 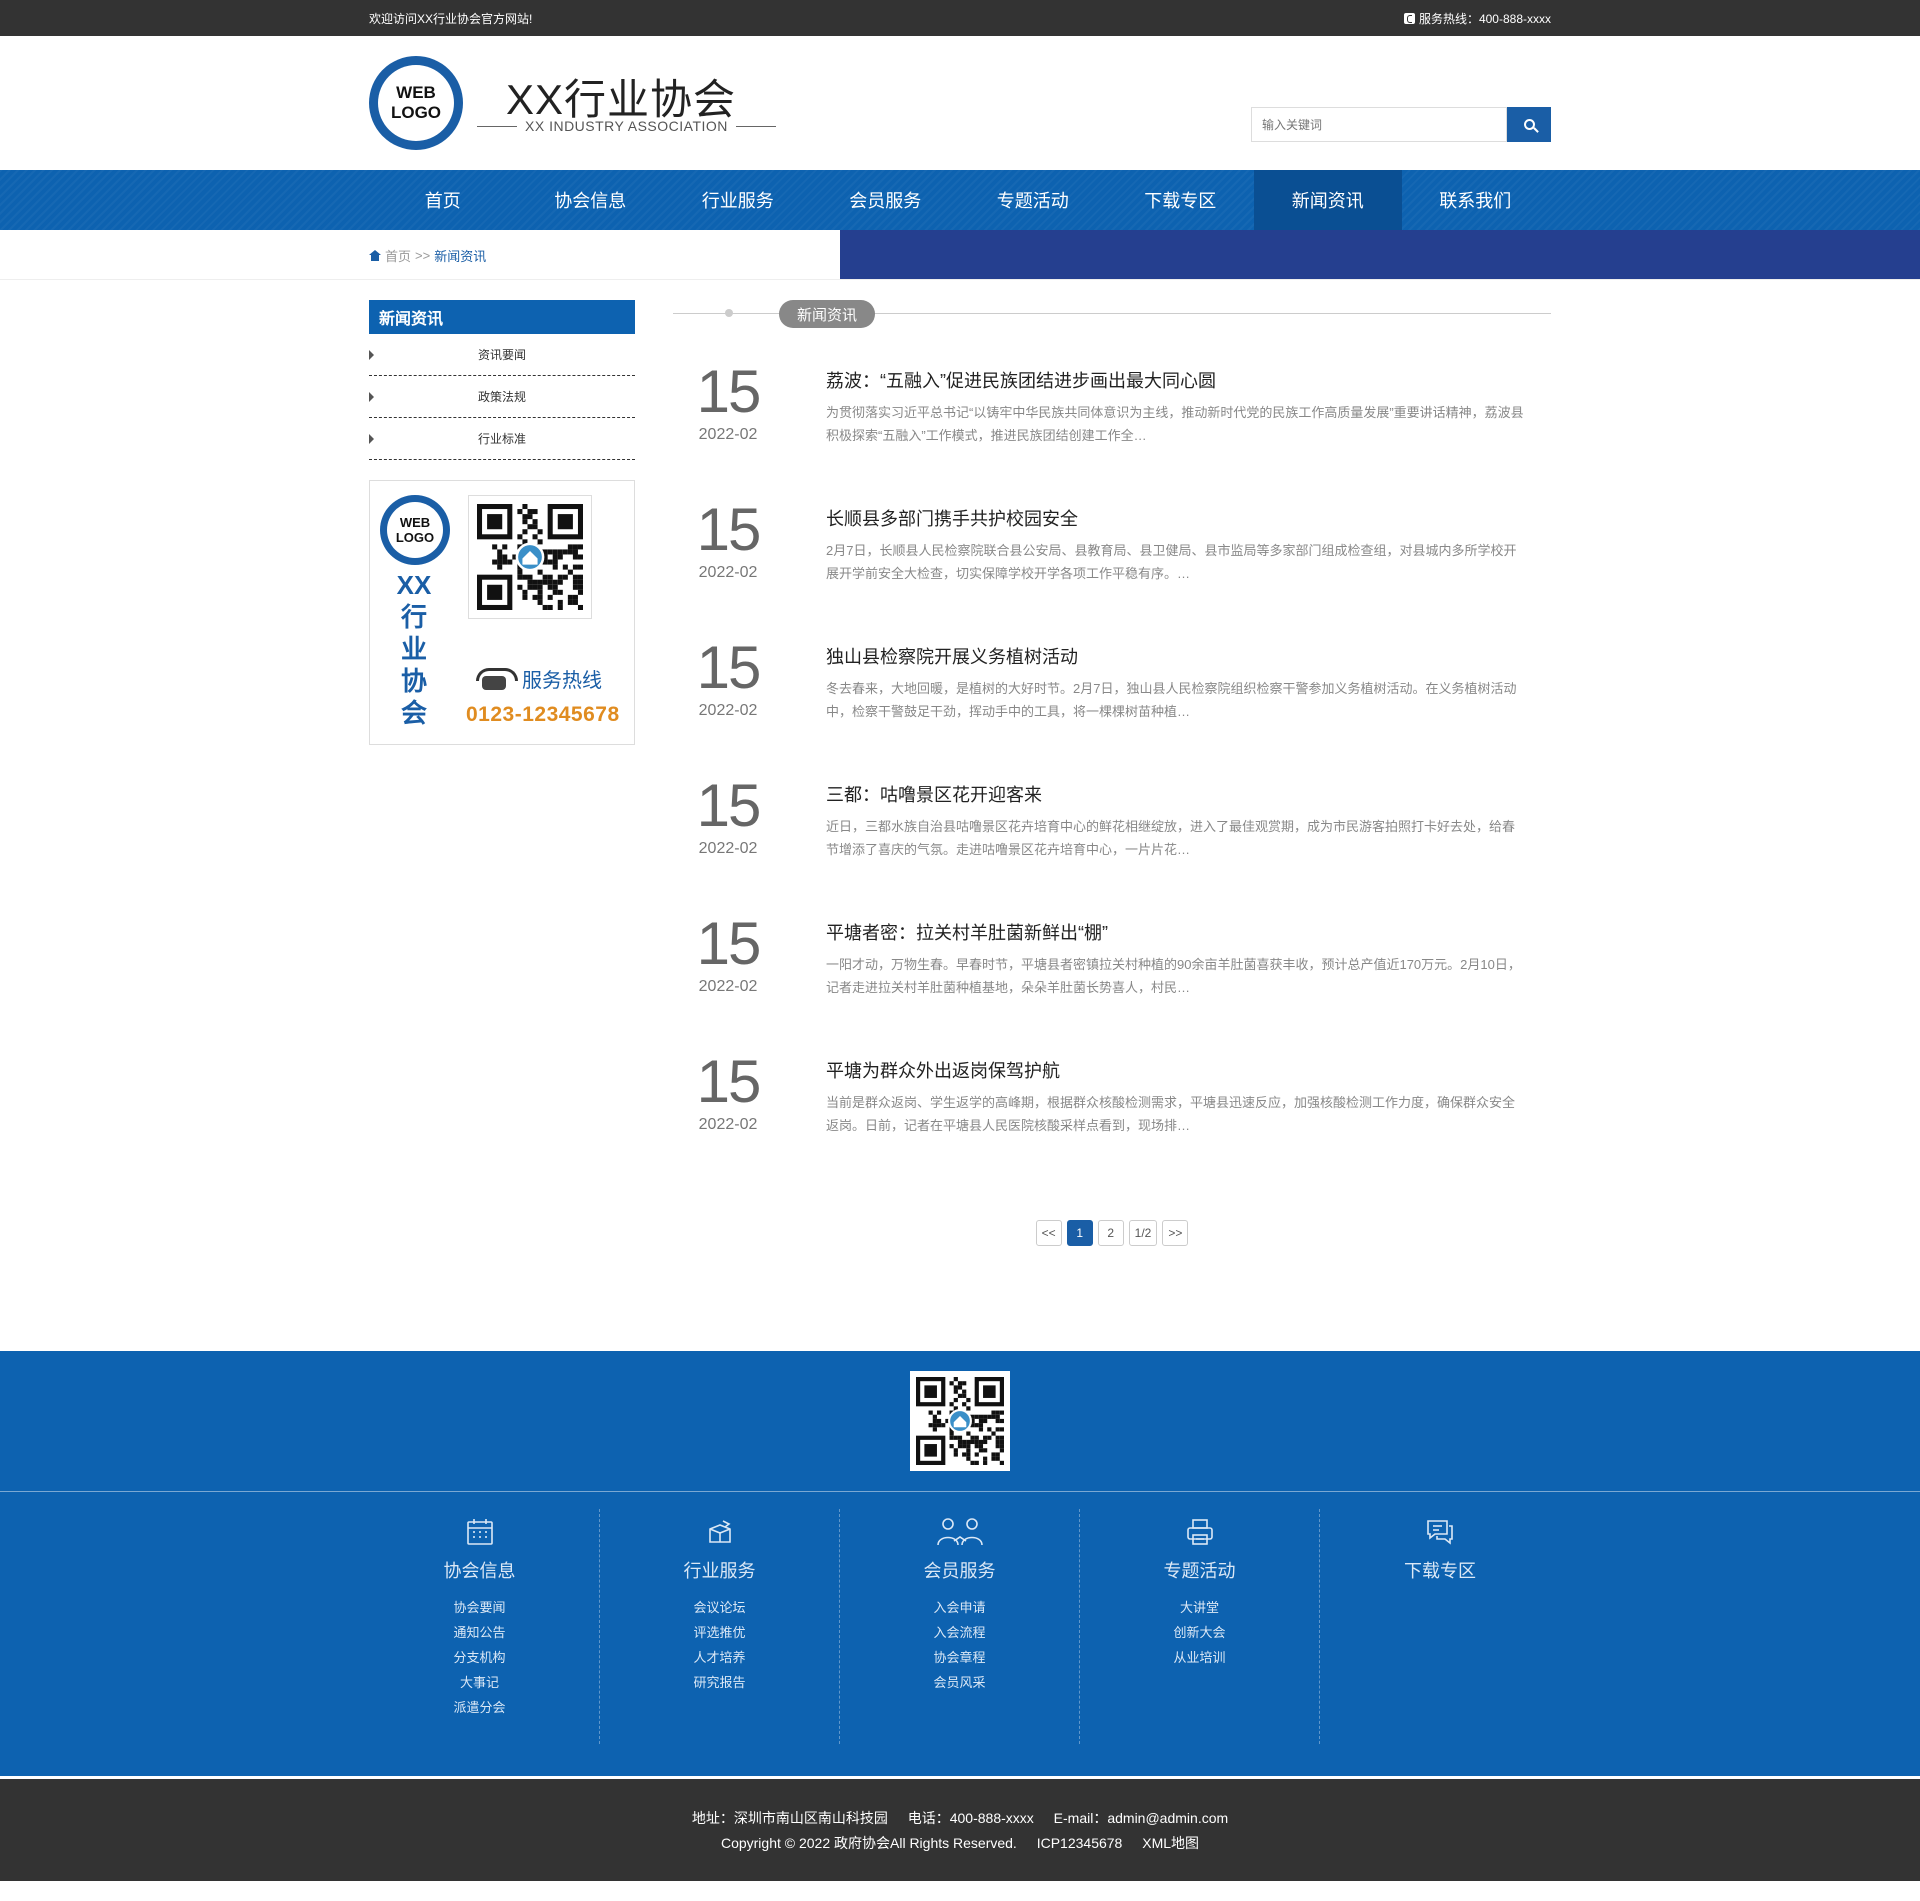 What do you see at coordinates (967, 932) in the screenshot?
I see `news-title: 平塘者密：拉关村羊肚菌新鲜出“棚”` at bounding box center [967, 932].